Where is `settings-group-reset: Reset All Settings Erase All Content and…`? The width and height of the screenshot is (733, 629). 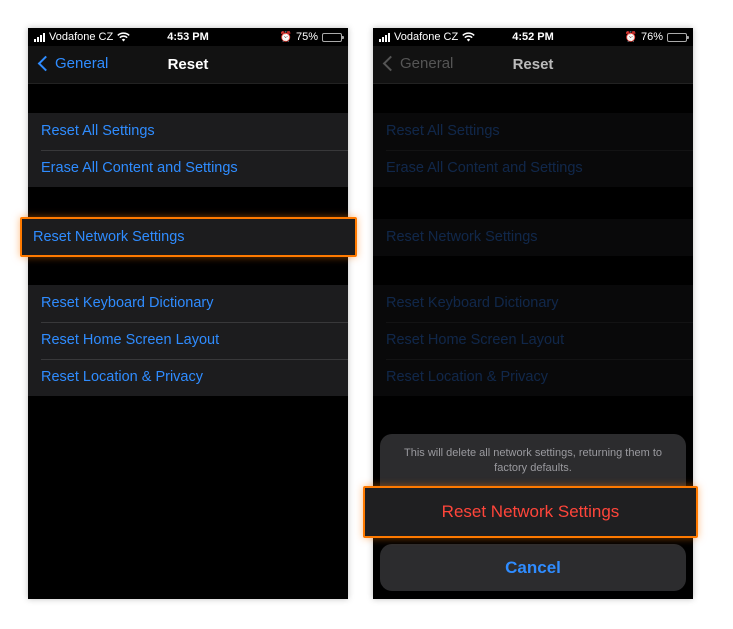
settings-group-reset: Reset All Settings Erase All Content and… is located at coordinates (188, 150).